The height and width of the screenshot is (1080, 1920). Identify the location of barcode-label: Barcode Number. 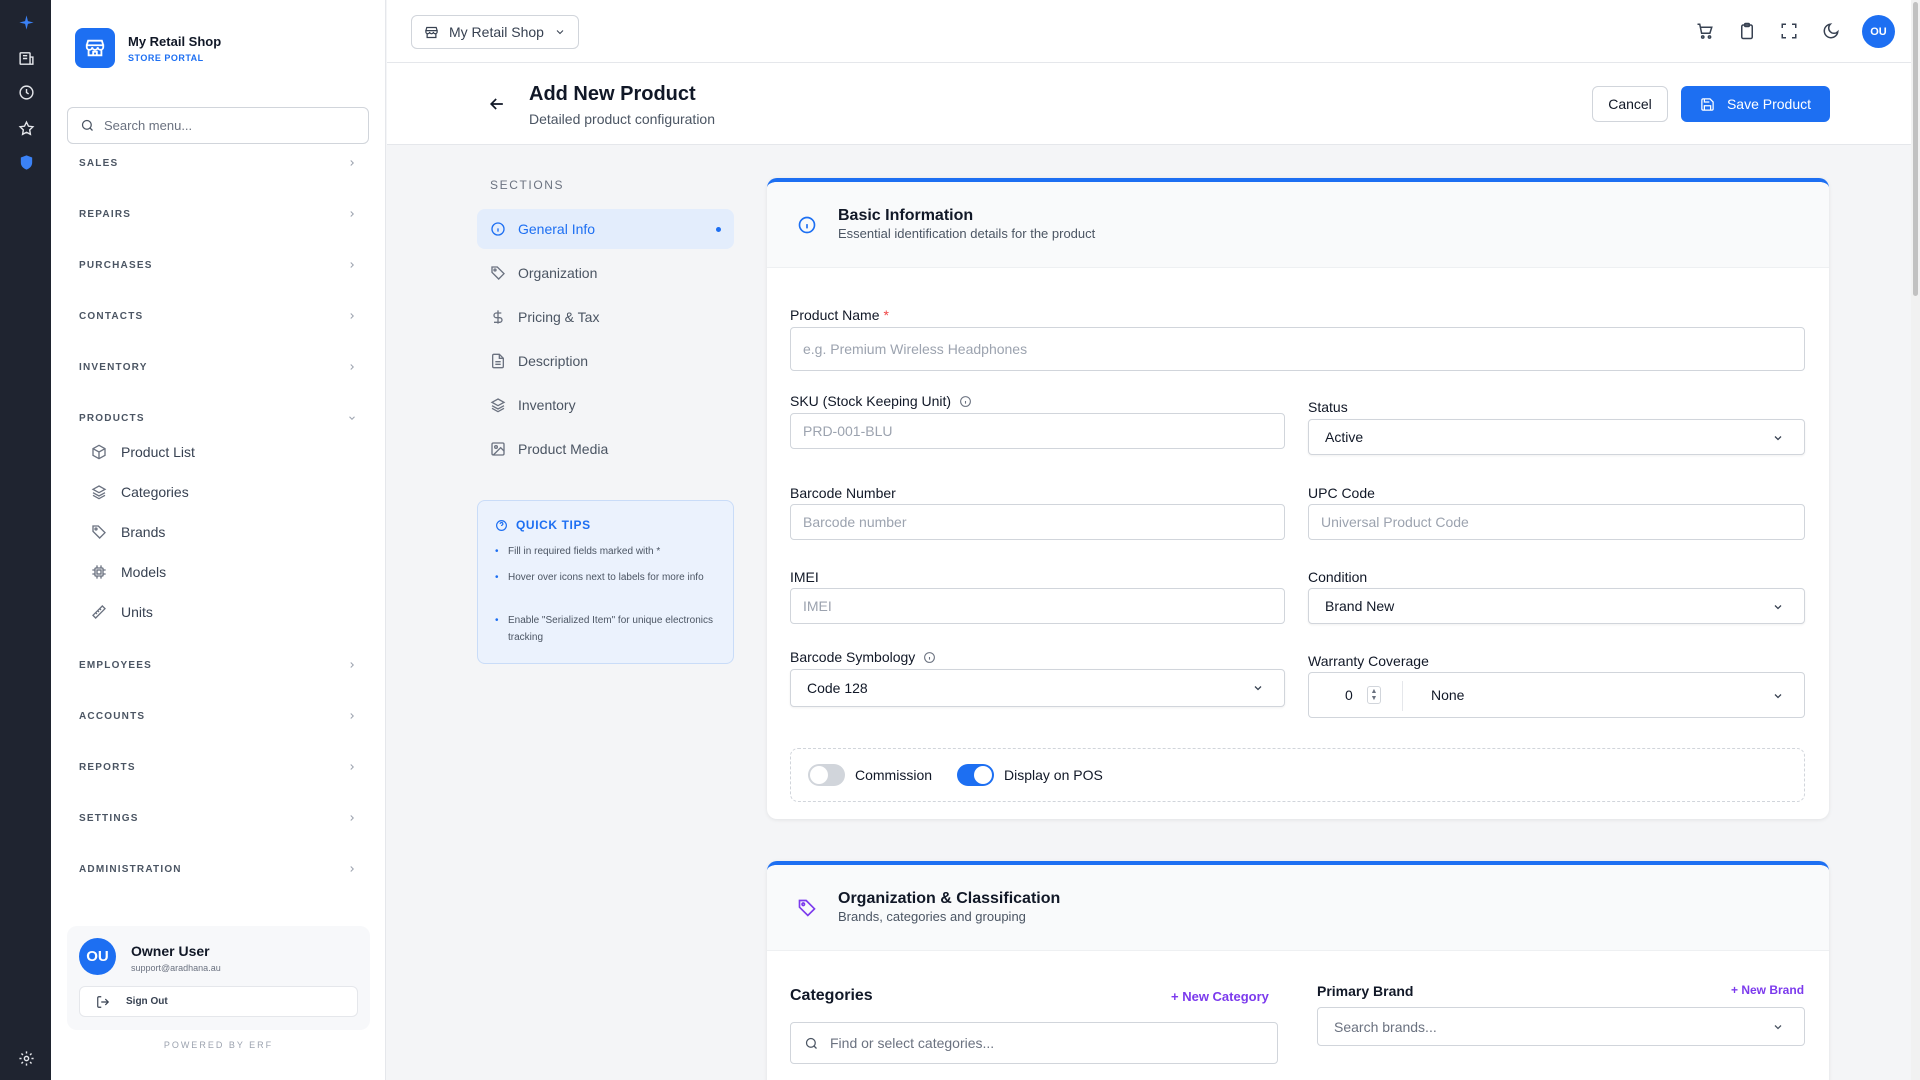
(843, 493).